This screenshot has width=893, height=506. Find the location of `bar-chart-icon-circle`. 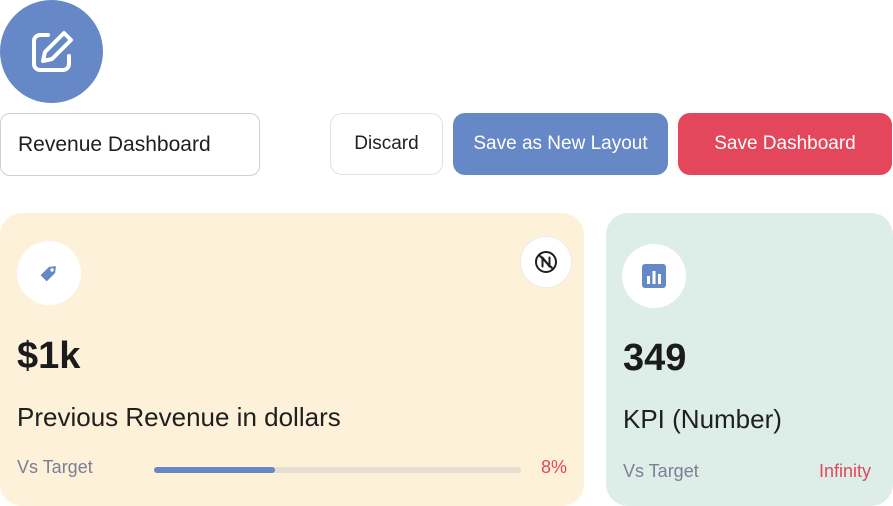

bar-chart-icon-circle is located at coordinates (654, 276).